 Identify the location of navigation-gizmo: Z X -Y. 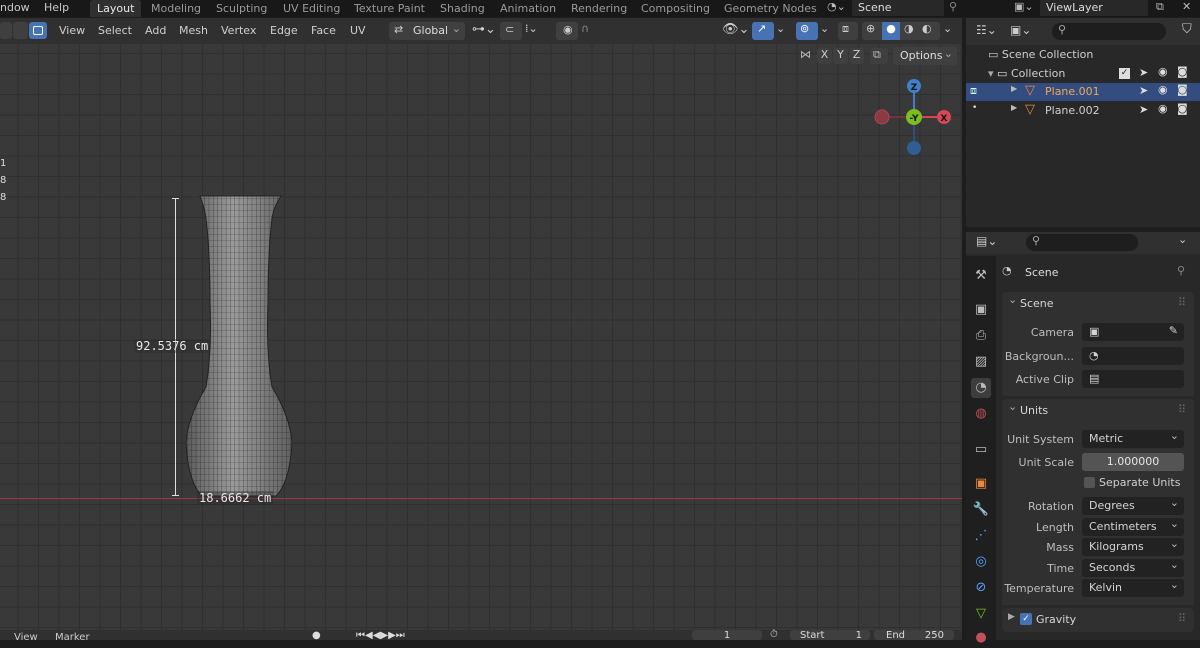
(915, 118).